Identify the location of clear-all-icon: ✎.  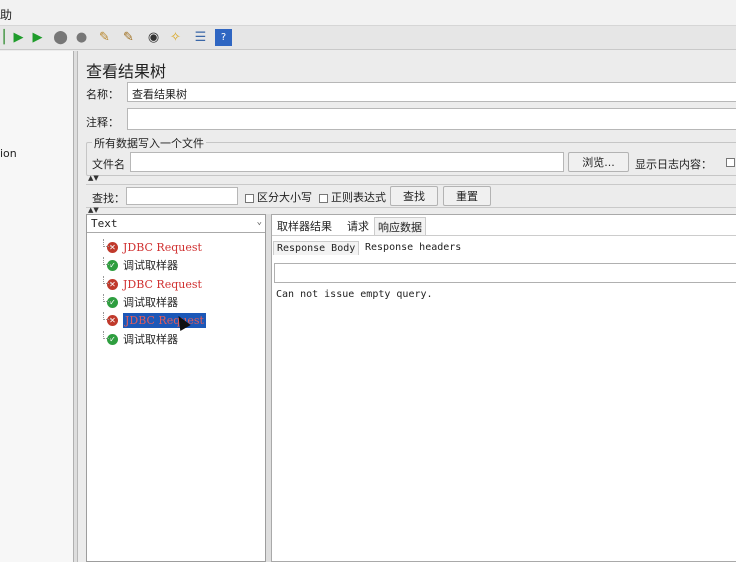
(128, 37).